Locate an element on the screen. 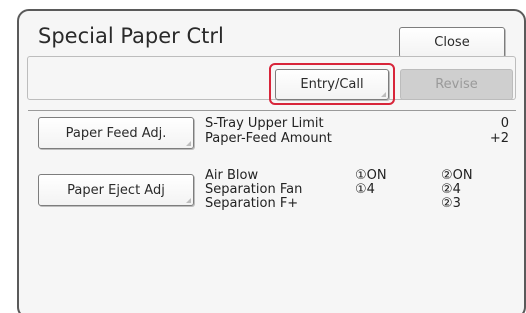 This screenshot has height=313, width=526. divider is located at coordinates (272, 110).